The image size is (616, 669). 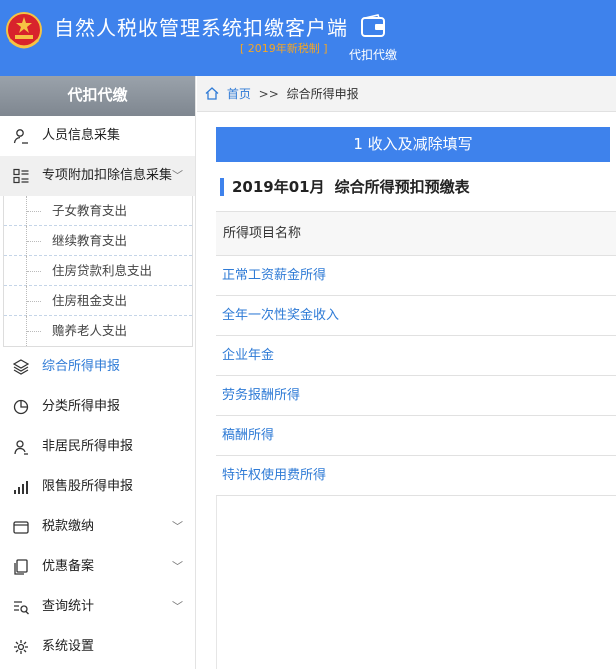 I want to click on table-row-author-remuneration: 稿酬所得, so click(x=416, y=436).